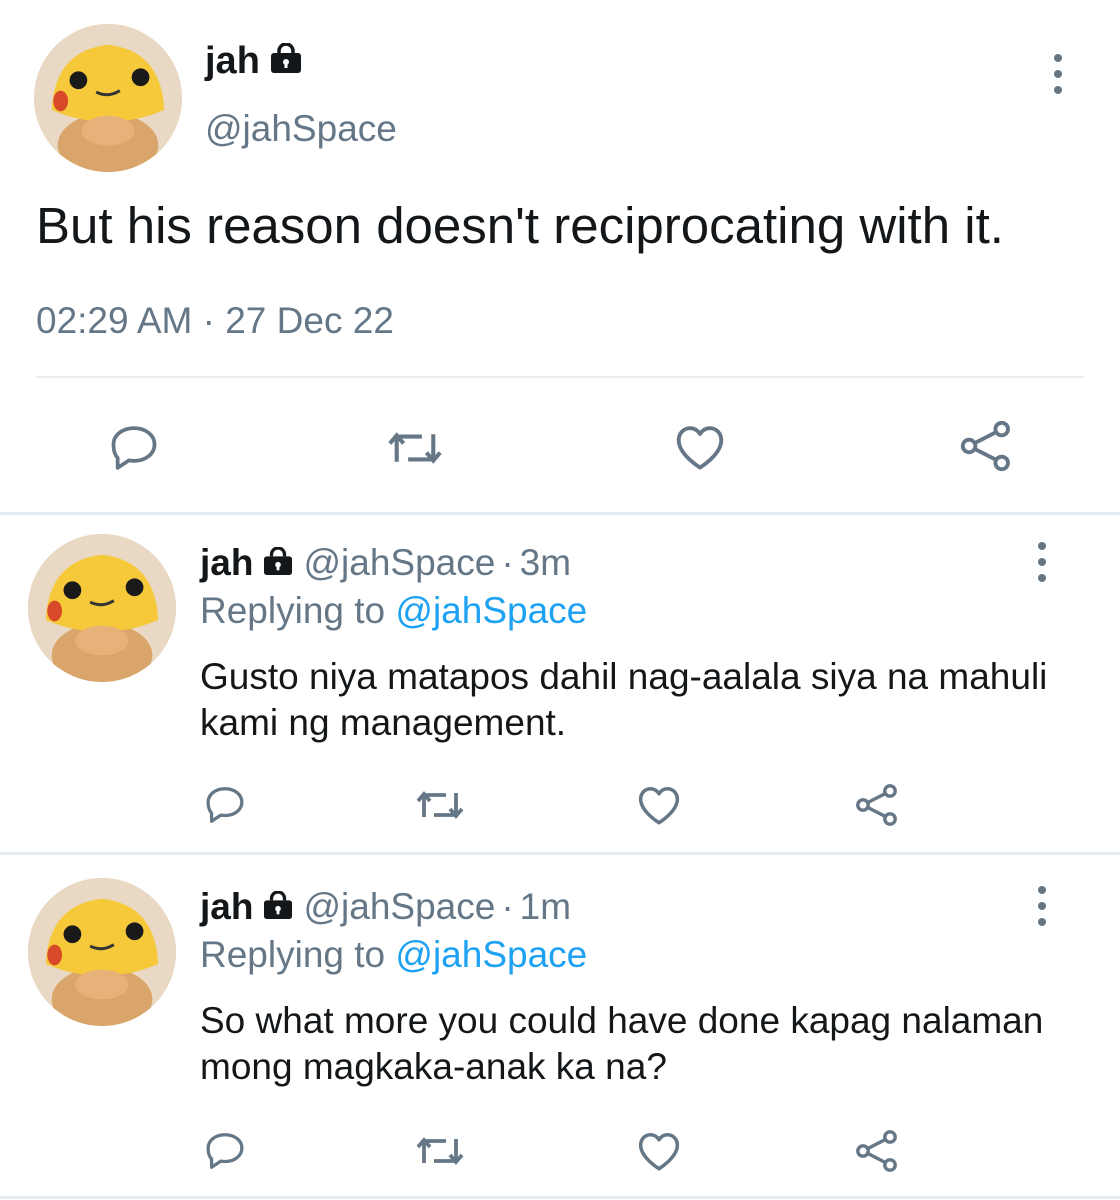 The image size is (1120, 1200). Describe the element at coordinates (309, 320) in the screenshot. I see `tweet-date: 27 Dec 22` at that location.